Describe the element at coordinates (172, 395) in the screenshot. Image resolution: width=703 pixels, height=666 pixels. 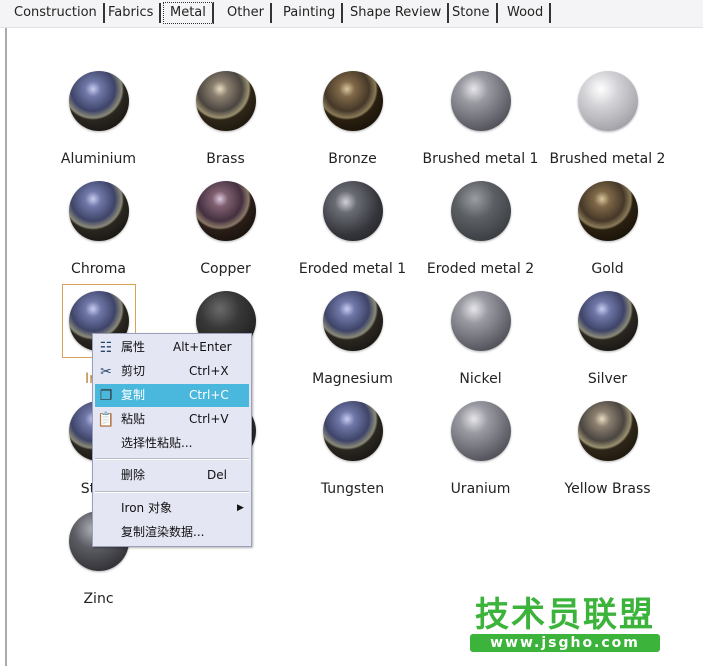
I see `menu-item-copy: ❐ 复制 Ctrl+C` at that location.